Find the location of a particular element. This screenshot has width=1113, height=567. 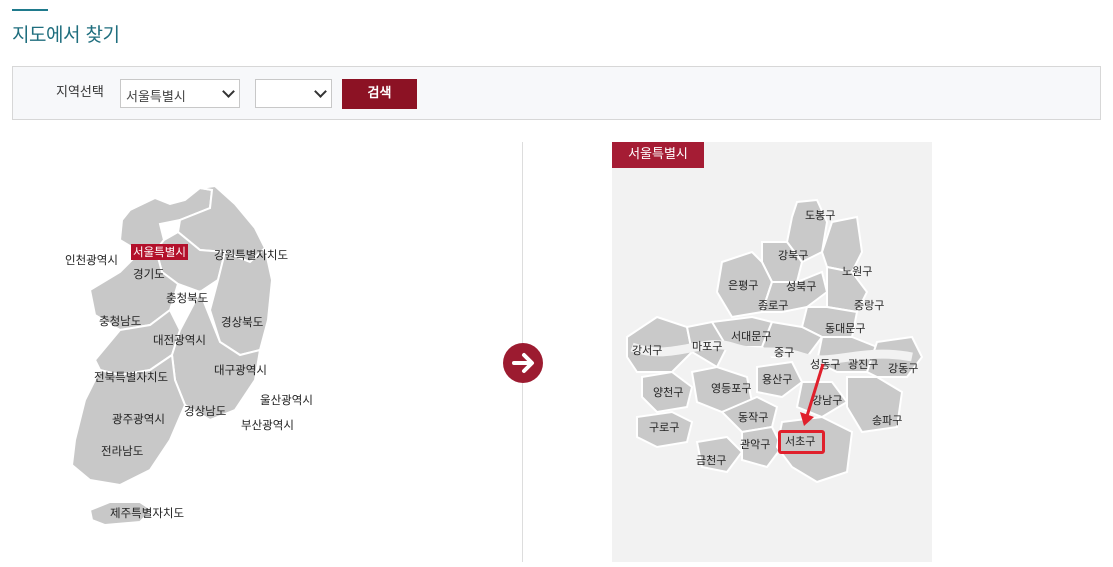

district-jongno: 종로구 is located at coordinates (773, 305).